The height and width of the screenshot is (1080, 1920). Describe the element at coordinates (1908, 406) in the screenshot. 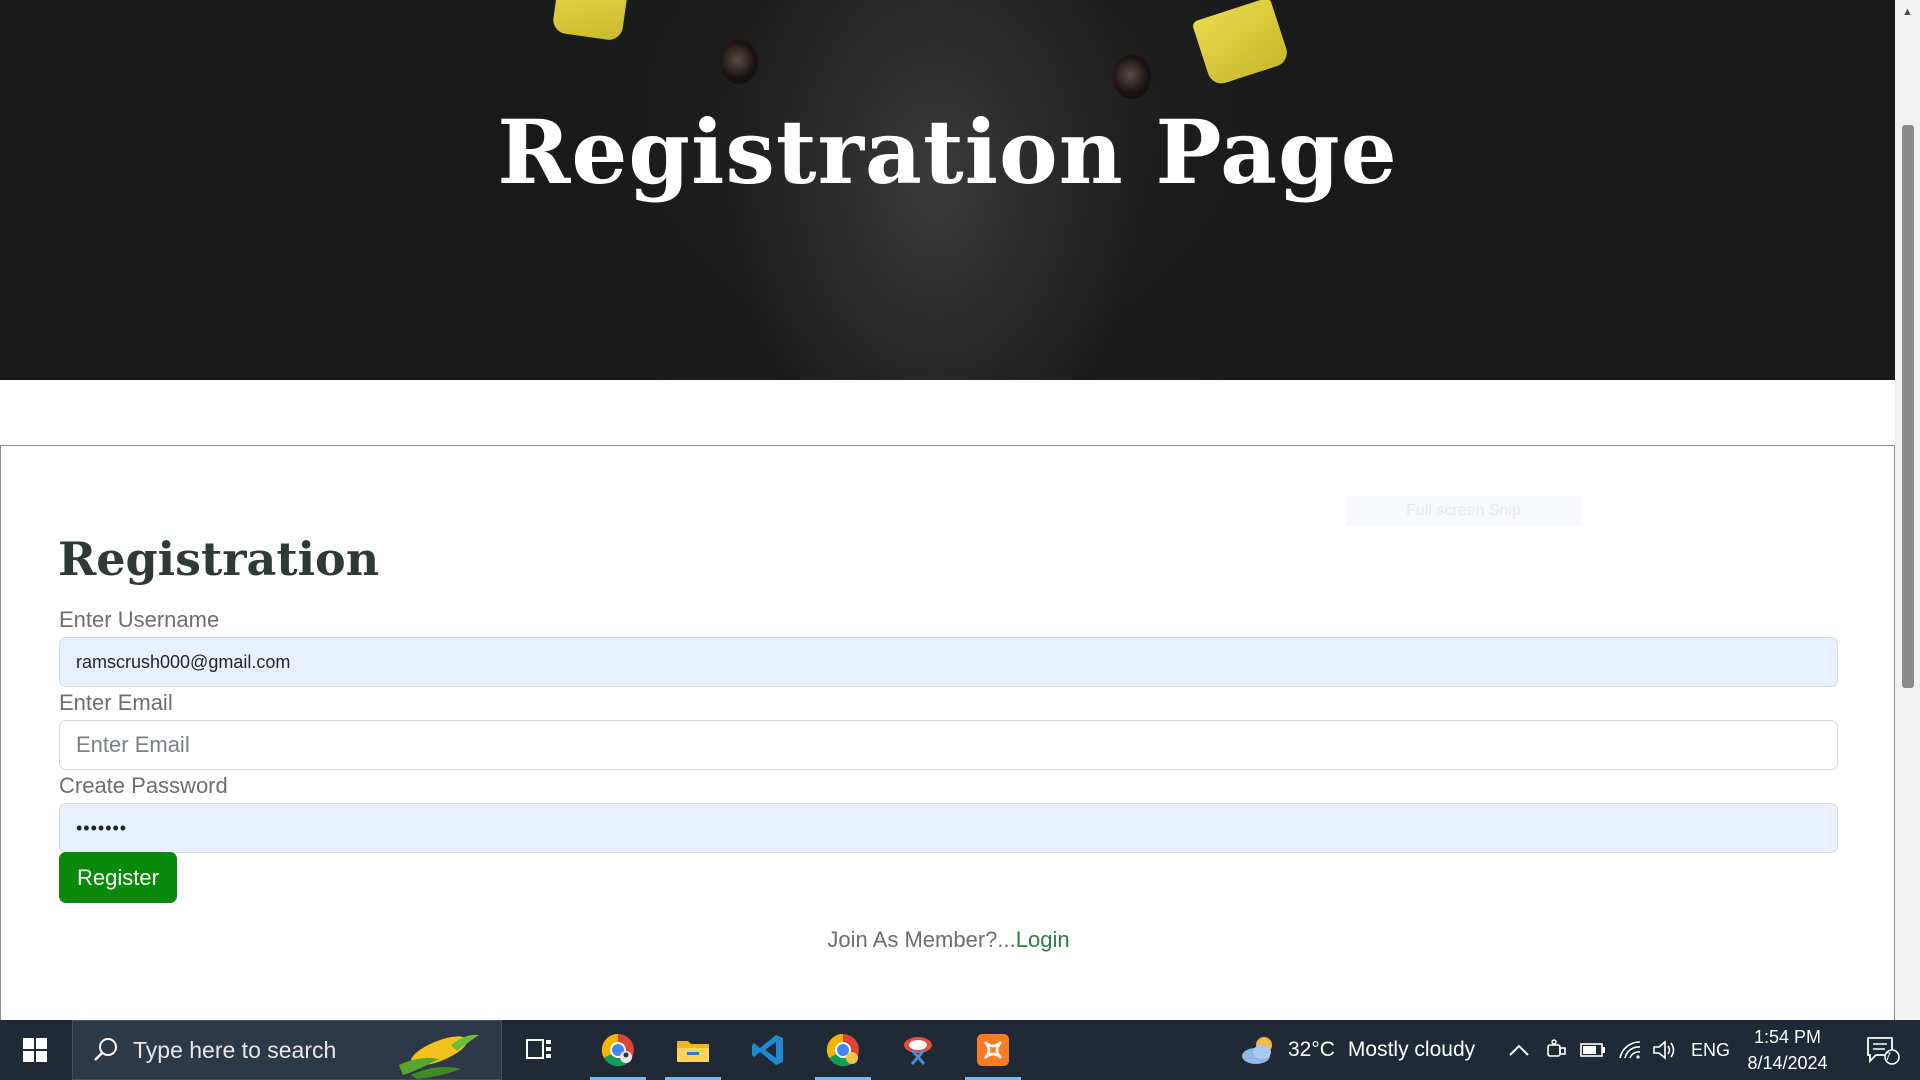

I see `scrollbar-thumb` at that location.